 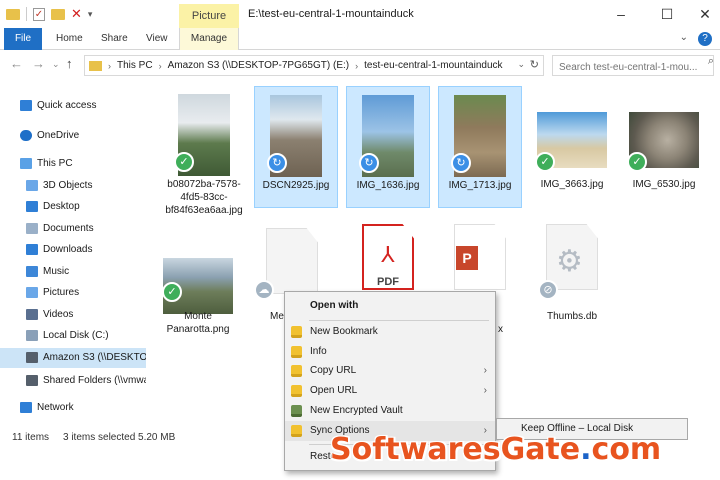 I want to click on nav-documents: Documents, so click(x=73, y=229).